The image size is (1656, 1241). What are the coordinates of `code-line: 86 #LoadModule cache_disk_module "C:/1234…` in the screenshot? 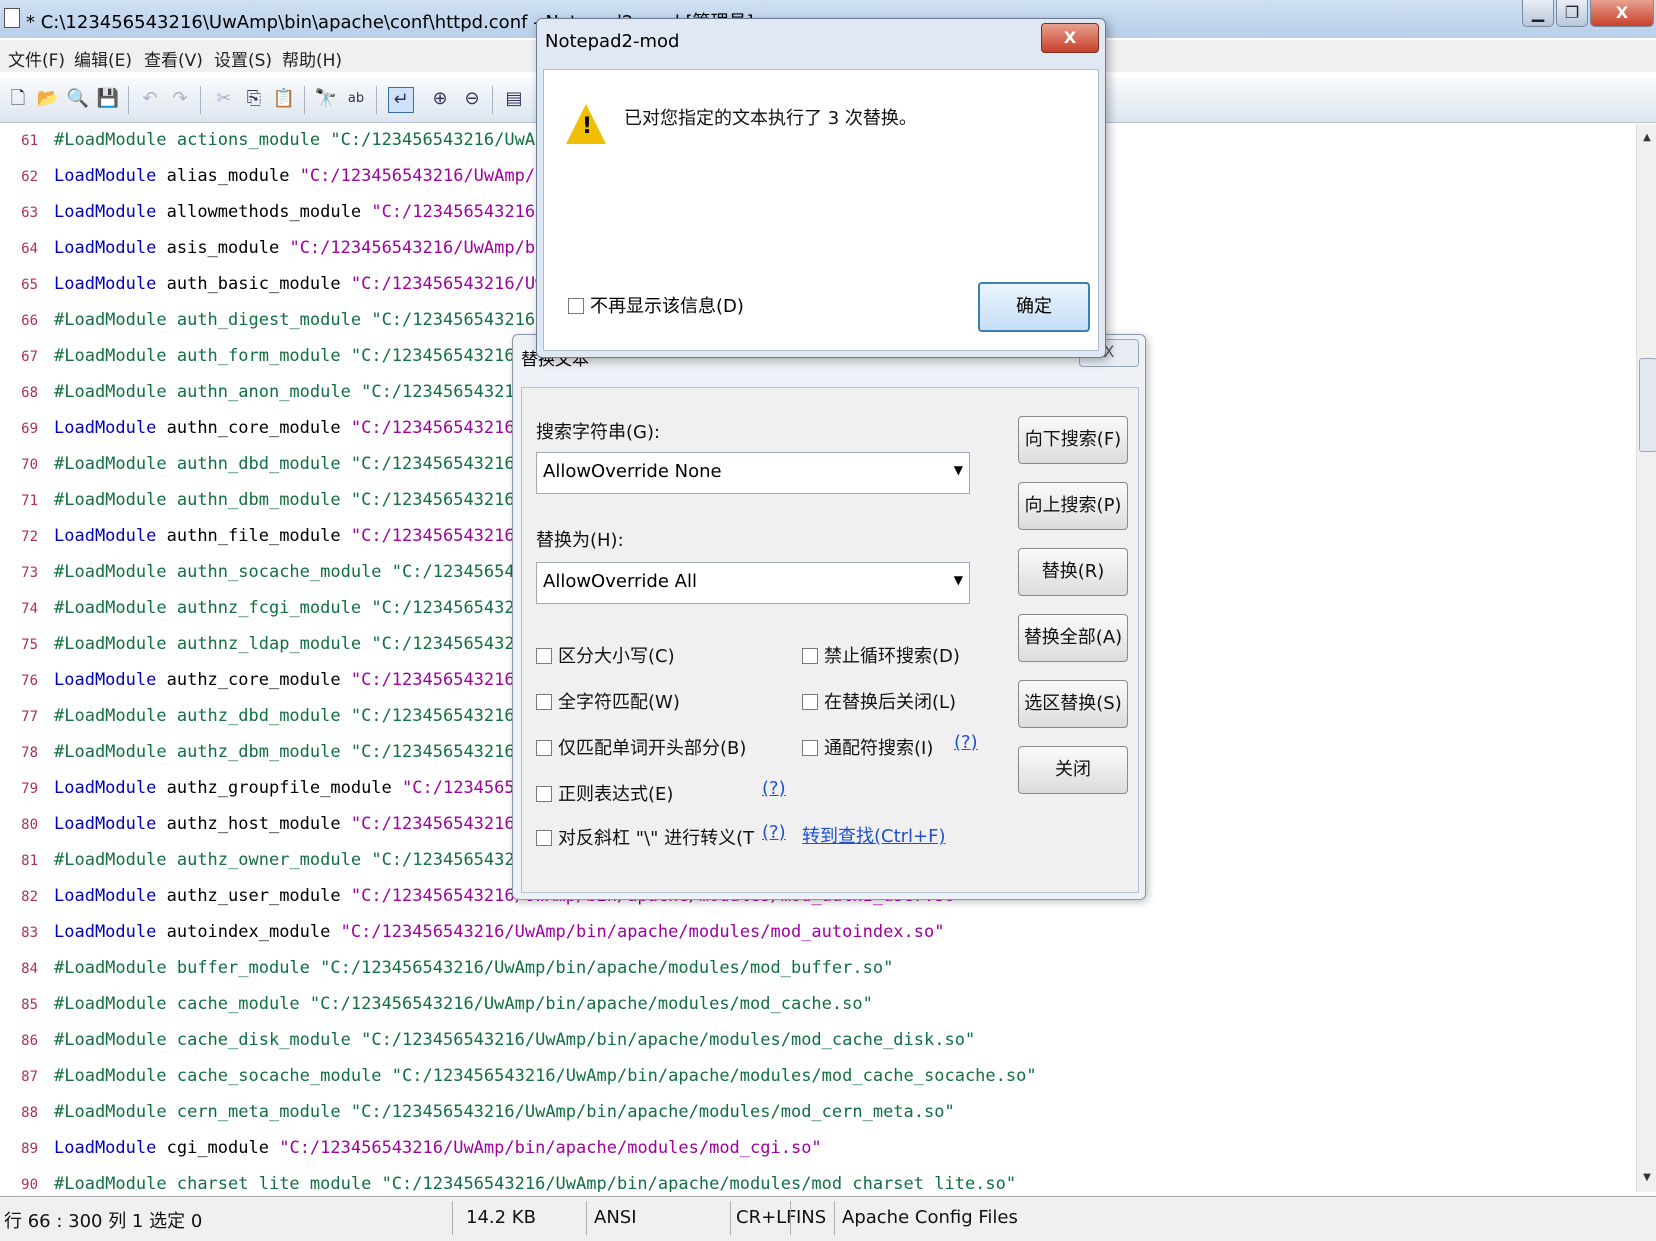 It's located at (818, 1042).